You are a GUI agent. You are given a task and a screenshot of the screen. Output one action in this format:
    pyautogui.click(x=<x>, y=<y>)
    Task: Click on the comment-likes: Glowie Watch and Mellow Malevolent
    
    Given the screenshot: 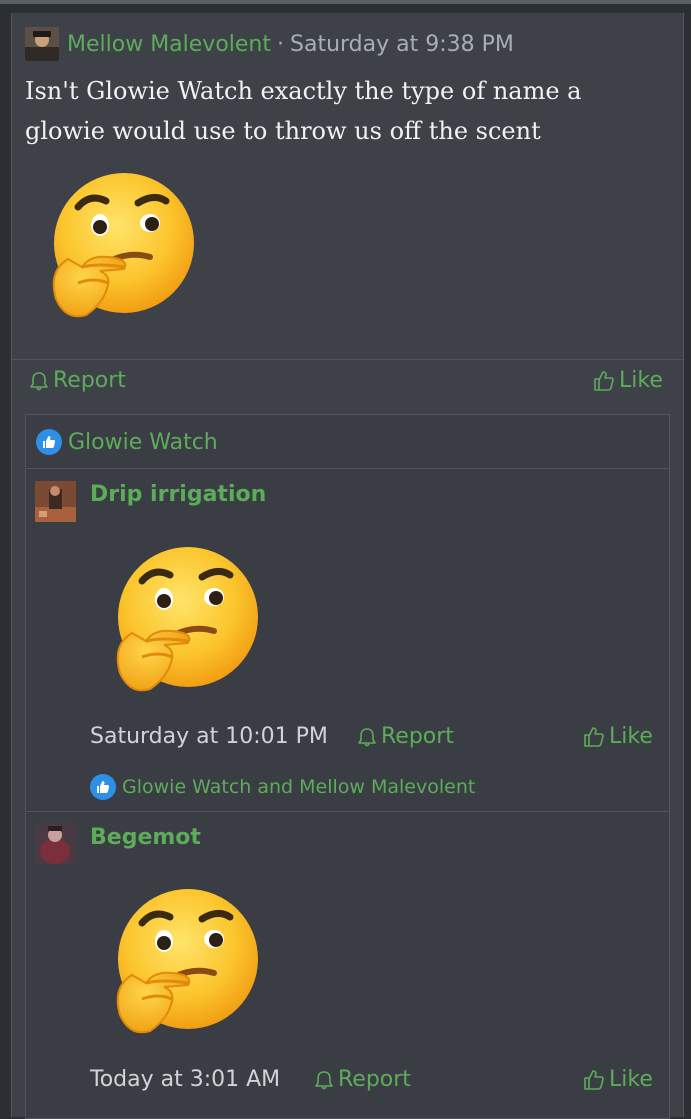 What is the action you would take?
    pyautogui.click(x=282, y=787)
    